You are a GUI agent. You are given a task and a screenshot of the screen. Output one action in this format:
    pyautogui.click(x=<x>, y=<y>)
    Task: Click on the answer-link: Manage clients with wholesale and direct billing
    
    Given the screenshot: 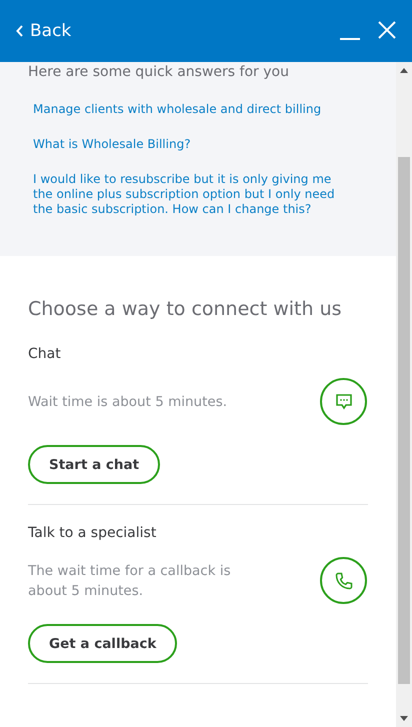 What is the action you would take?
    pyautogui.click(x=193, y=109)
    